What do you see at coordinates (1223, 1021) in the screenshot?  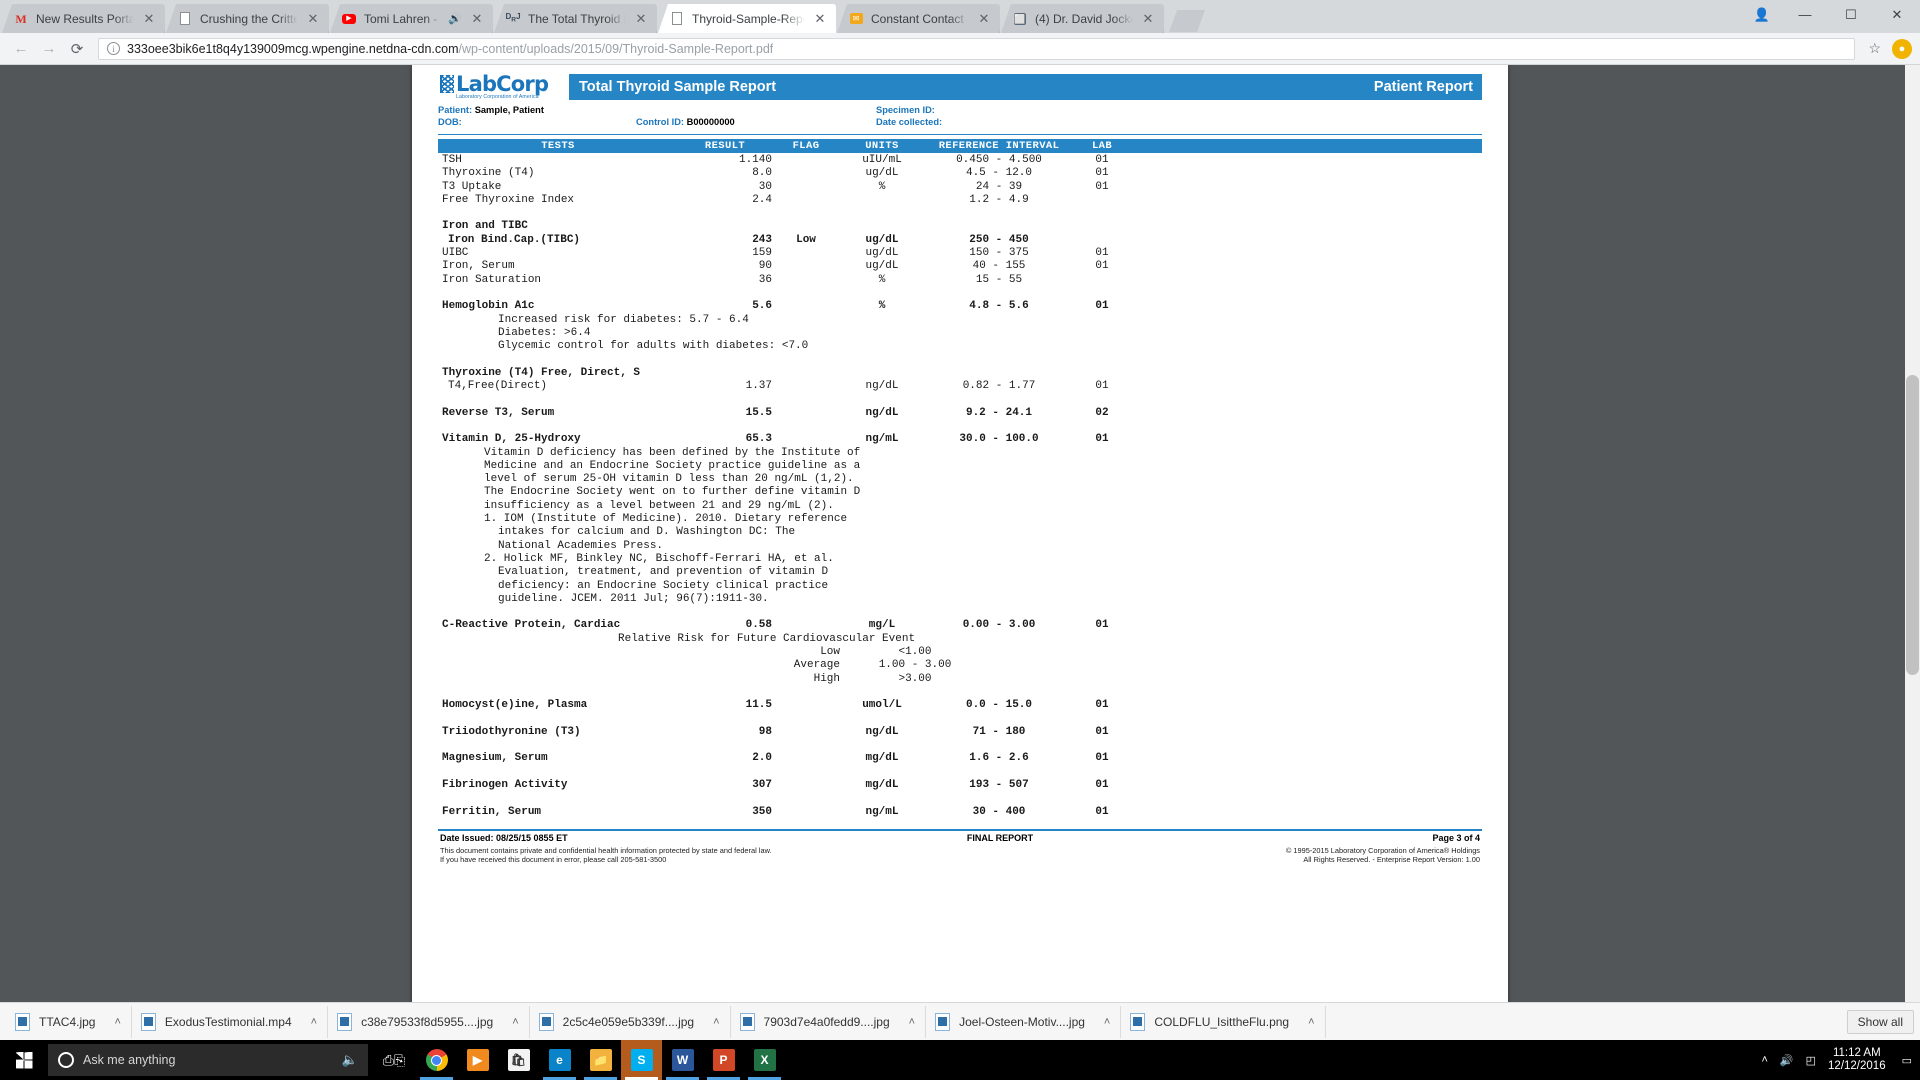 I see `download-item-6: COLDFLU_IsittheFlu.png ˄` at bounding box center [1223, 1021].